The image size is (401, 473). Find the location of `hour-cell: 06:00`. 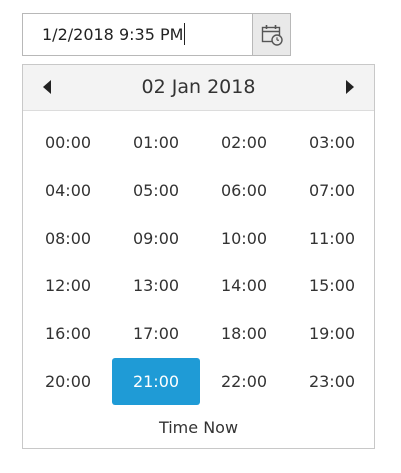

hour-cell: 06:00 is located at coordinates (244, 190).